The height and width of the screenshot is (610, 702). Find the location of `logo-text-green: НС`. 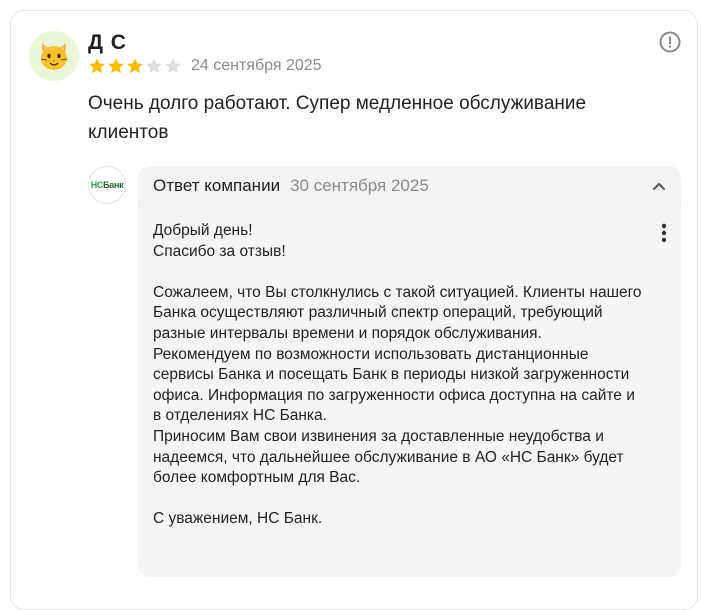

logo-text-green: НС is located at coordinates (97, 185).